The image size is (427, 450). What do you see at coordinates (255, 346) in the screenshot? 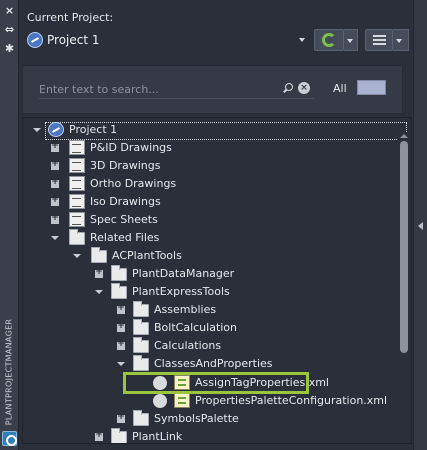
I see `tree-node-calculations: Calculations` at bounding box center [255, 346].